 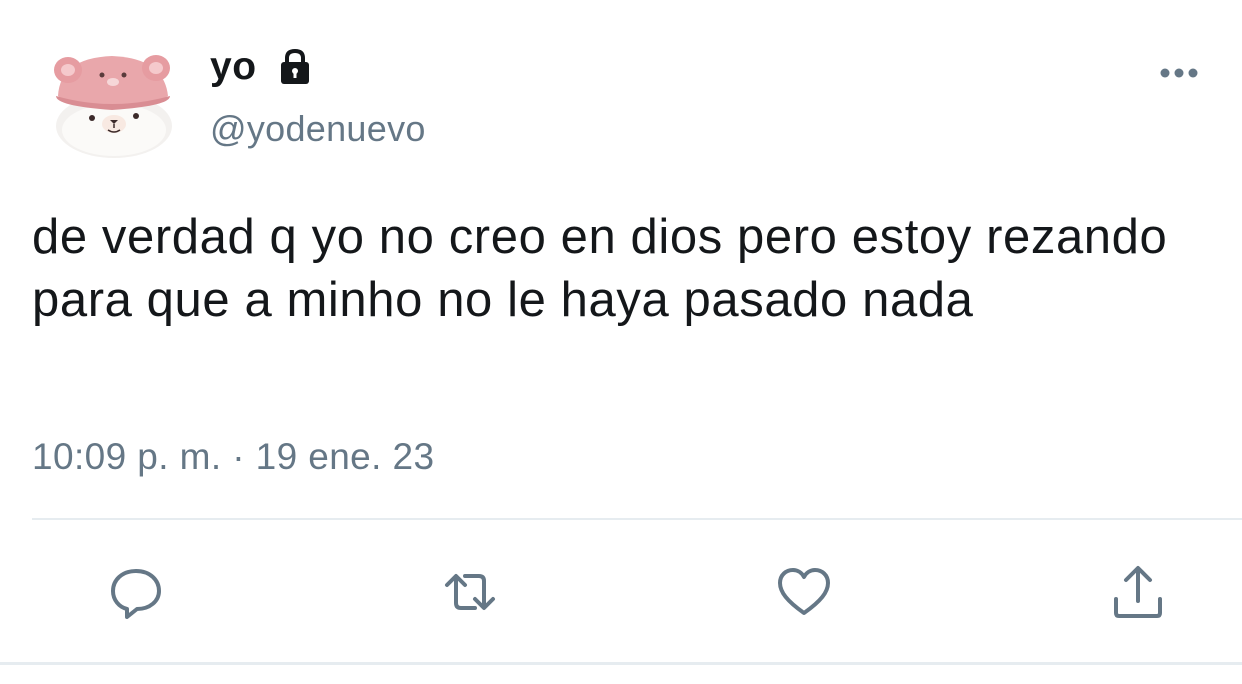 I want to click on share-icon, so click(x=1138, y=592).